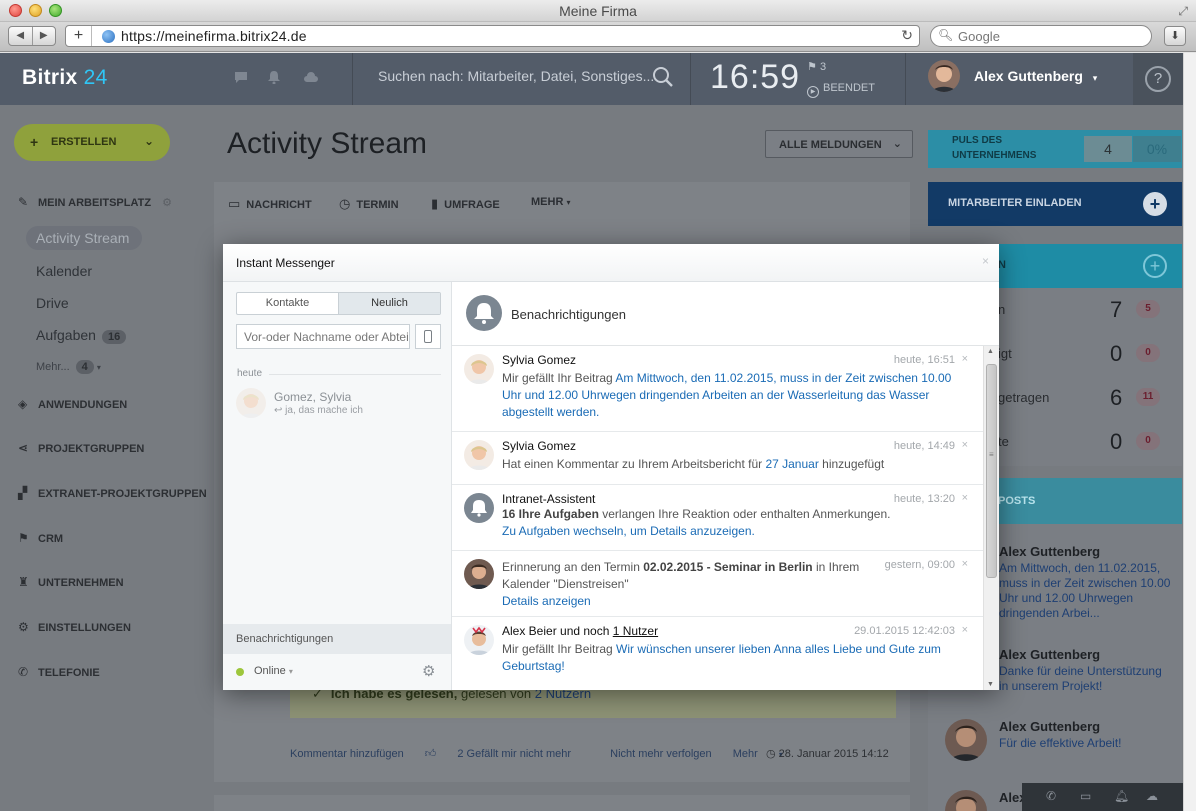 The image size is (1196, 811). Describe the element at coordinates (546, 601) in the screenshot. I see `notification-link: Details anzeigen` at that location.